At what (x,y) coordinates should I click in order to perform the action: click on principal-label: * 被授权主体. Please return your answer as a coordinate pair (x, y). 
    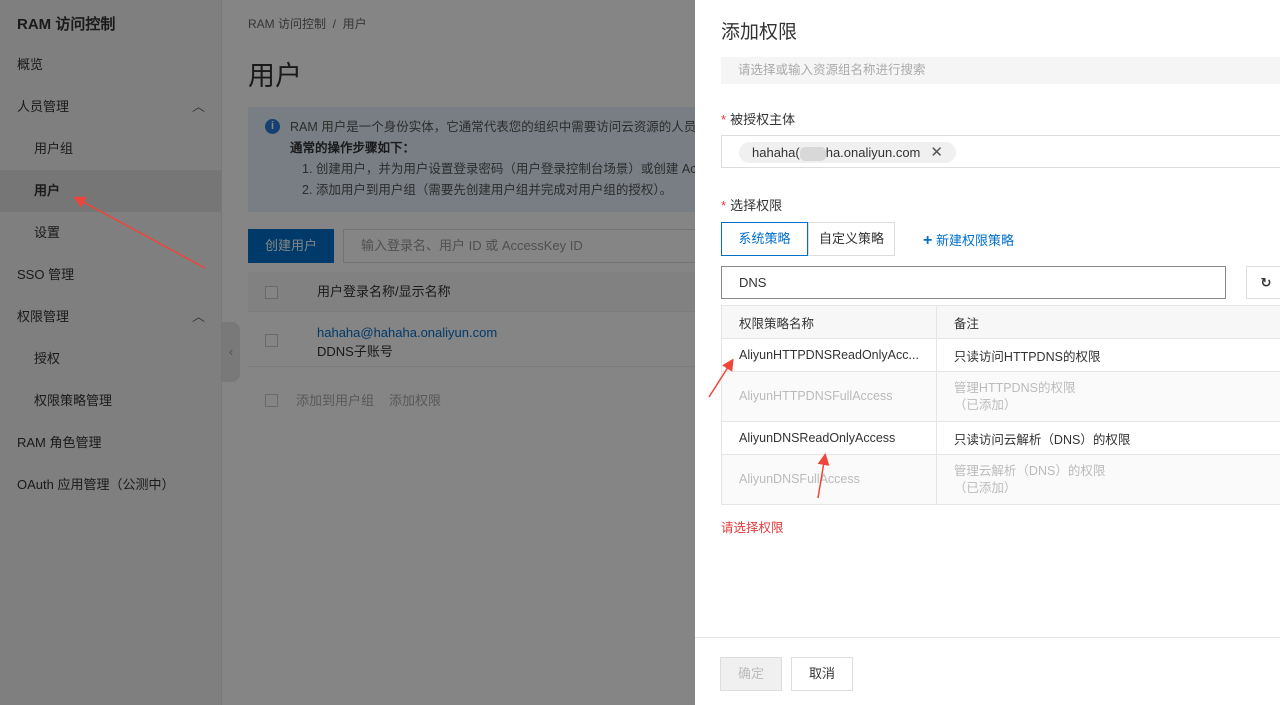
    Looking at the image, I should click on (758, 119).